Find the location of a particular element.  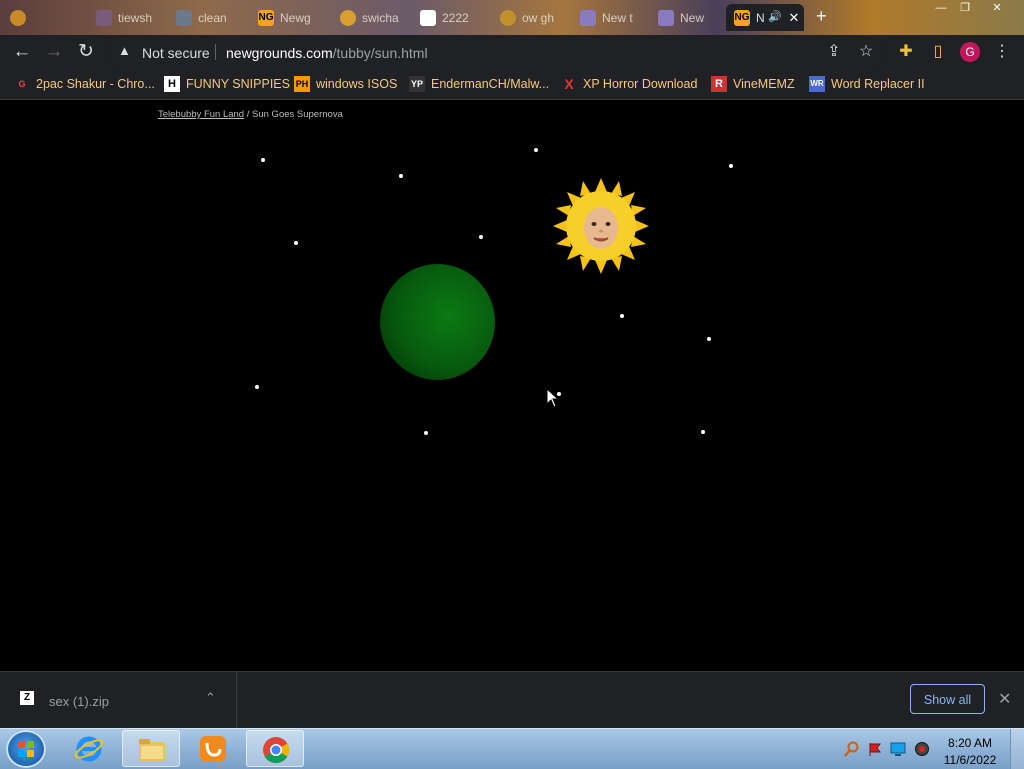

divider is located at coordinates (215, 52).